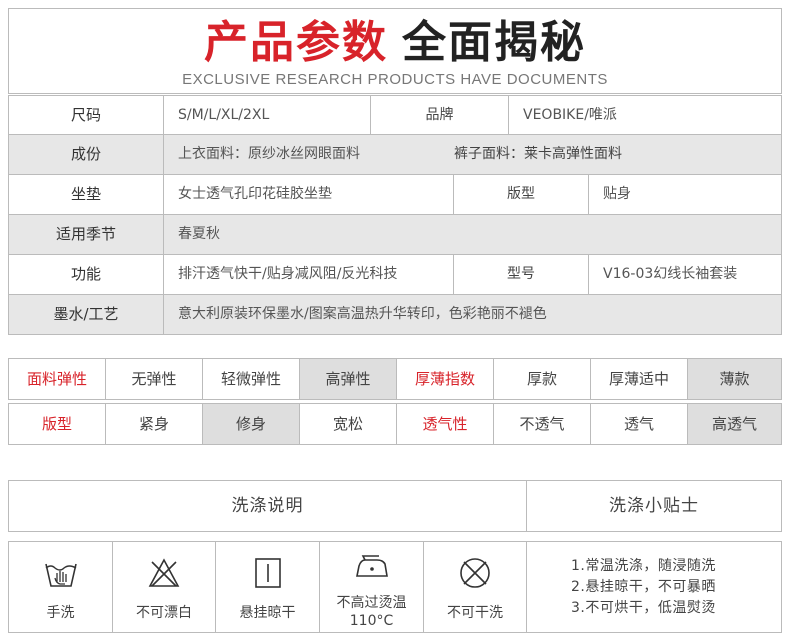 This screenshot has width=790, height=639. Describe the element at coordinates (60, 613) in the screenshot. I see `wash-label: 手洗` at that location.